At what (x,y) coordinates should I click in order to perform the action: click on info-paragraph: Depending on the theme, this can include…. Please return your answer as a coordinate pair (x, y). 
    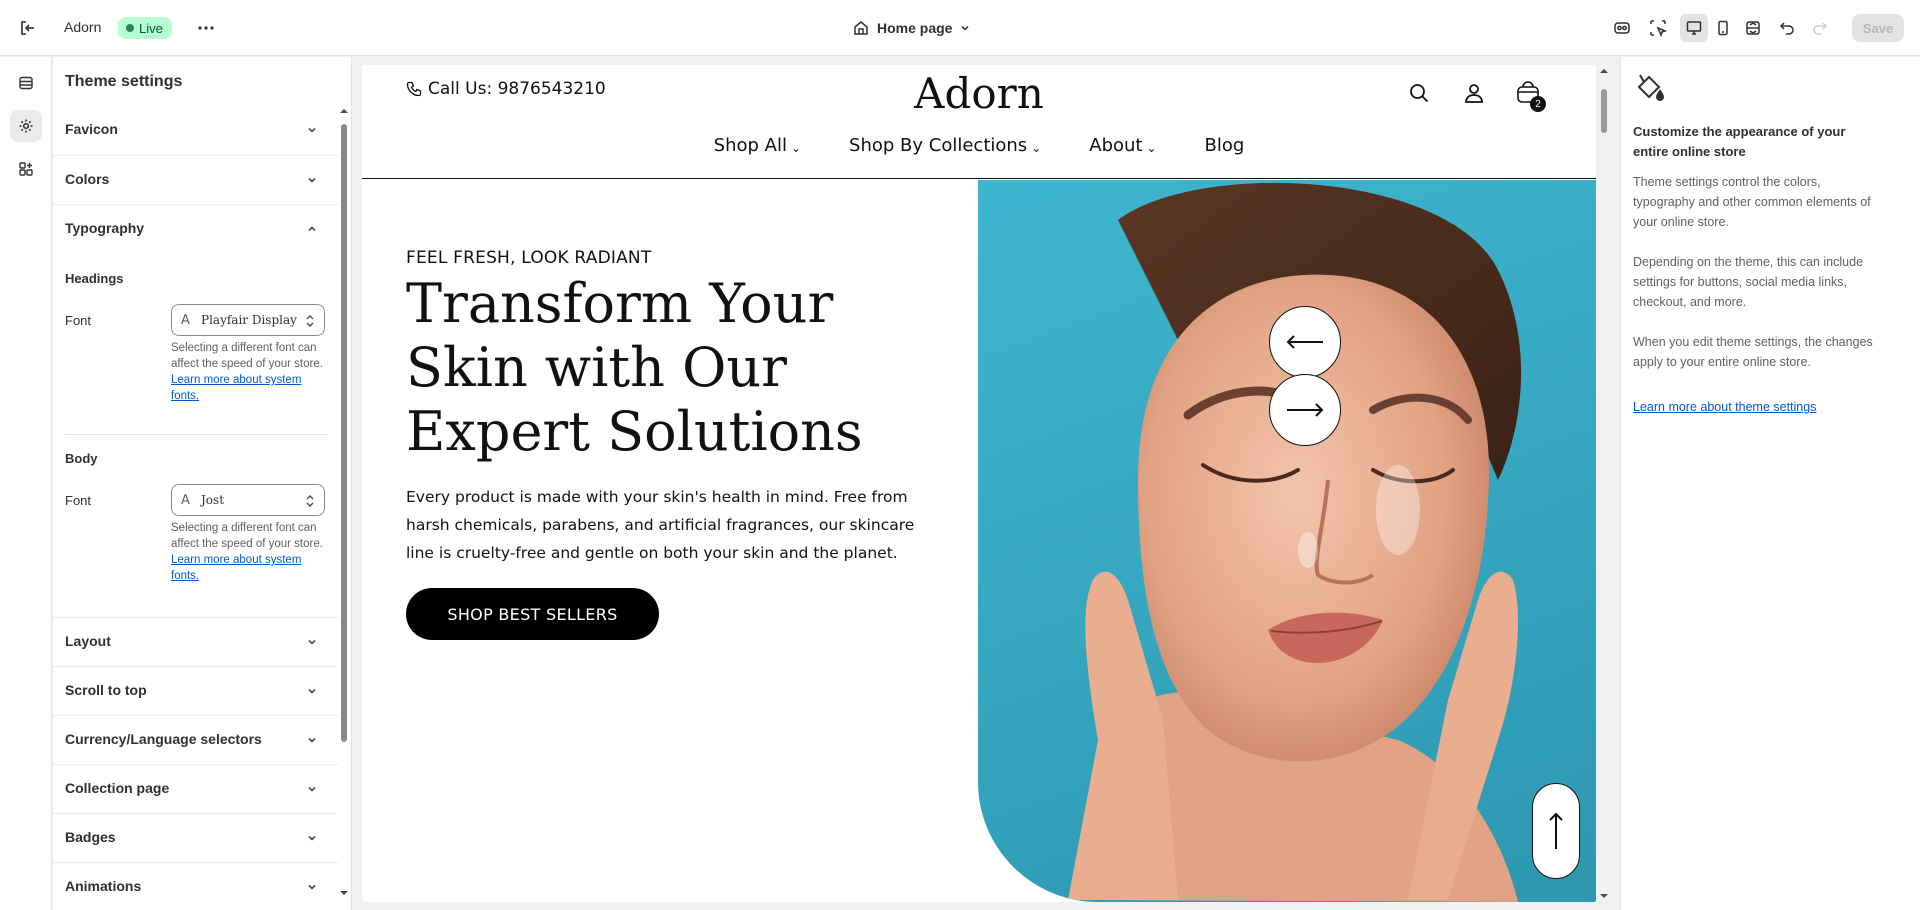
    Looking at the image, I should click on (1748, 282).